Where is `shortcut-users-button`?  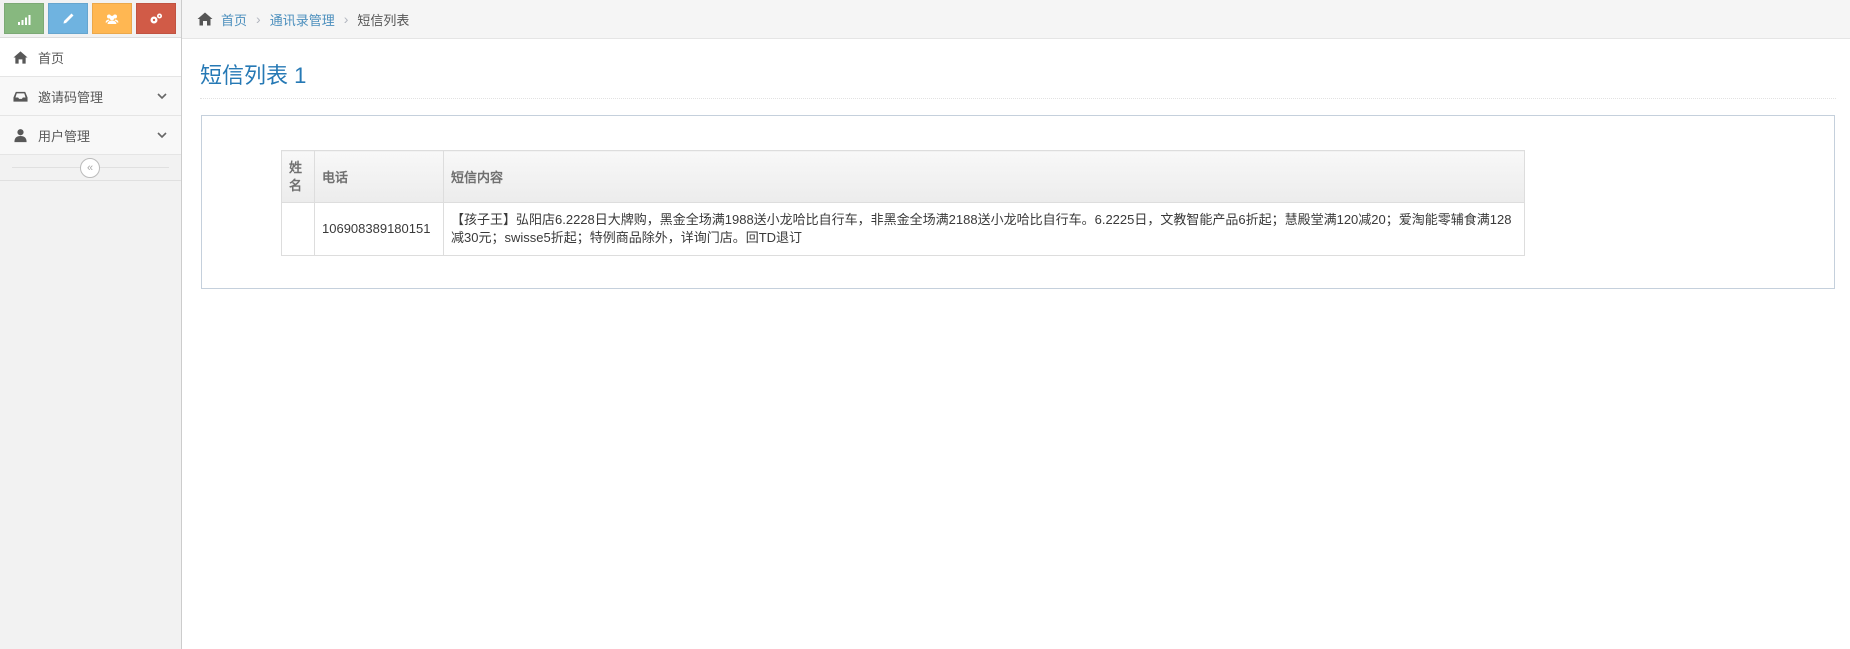 shortcut-users-button is located at coordinates (112, 18).